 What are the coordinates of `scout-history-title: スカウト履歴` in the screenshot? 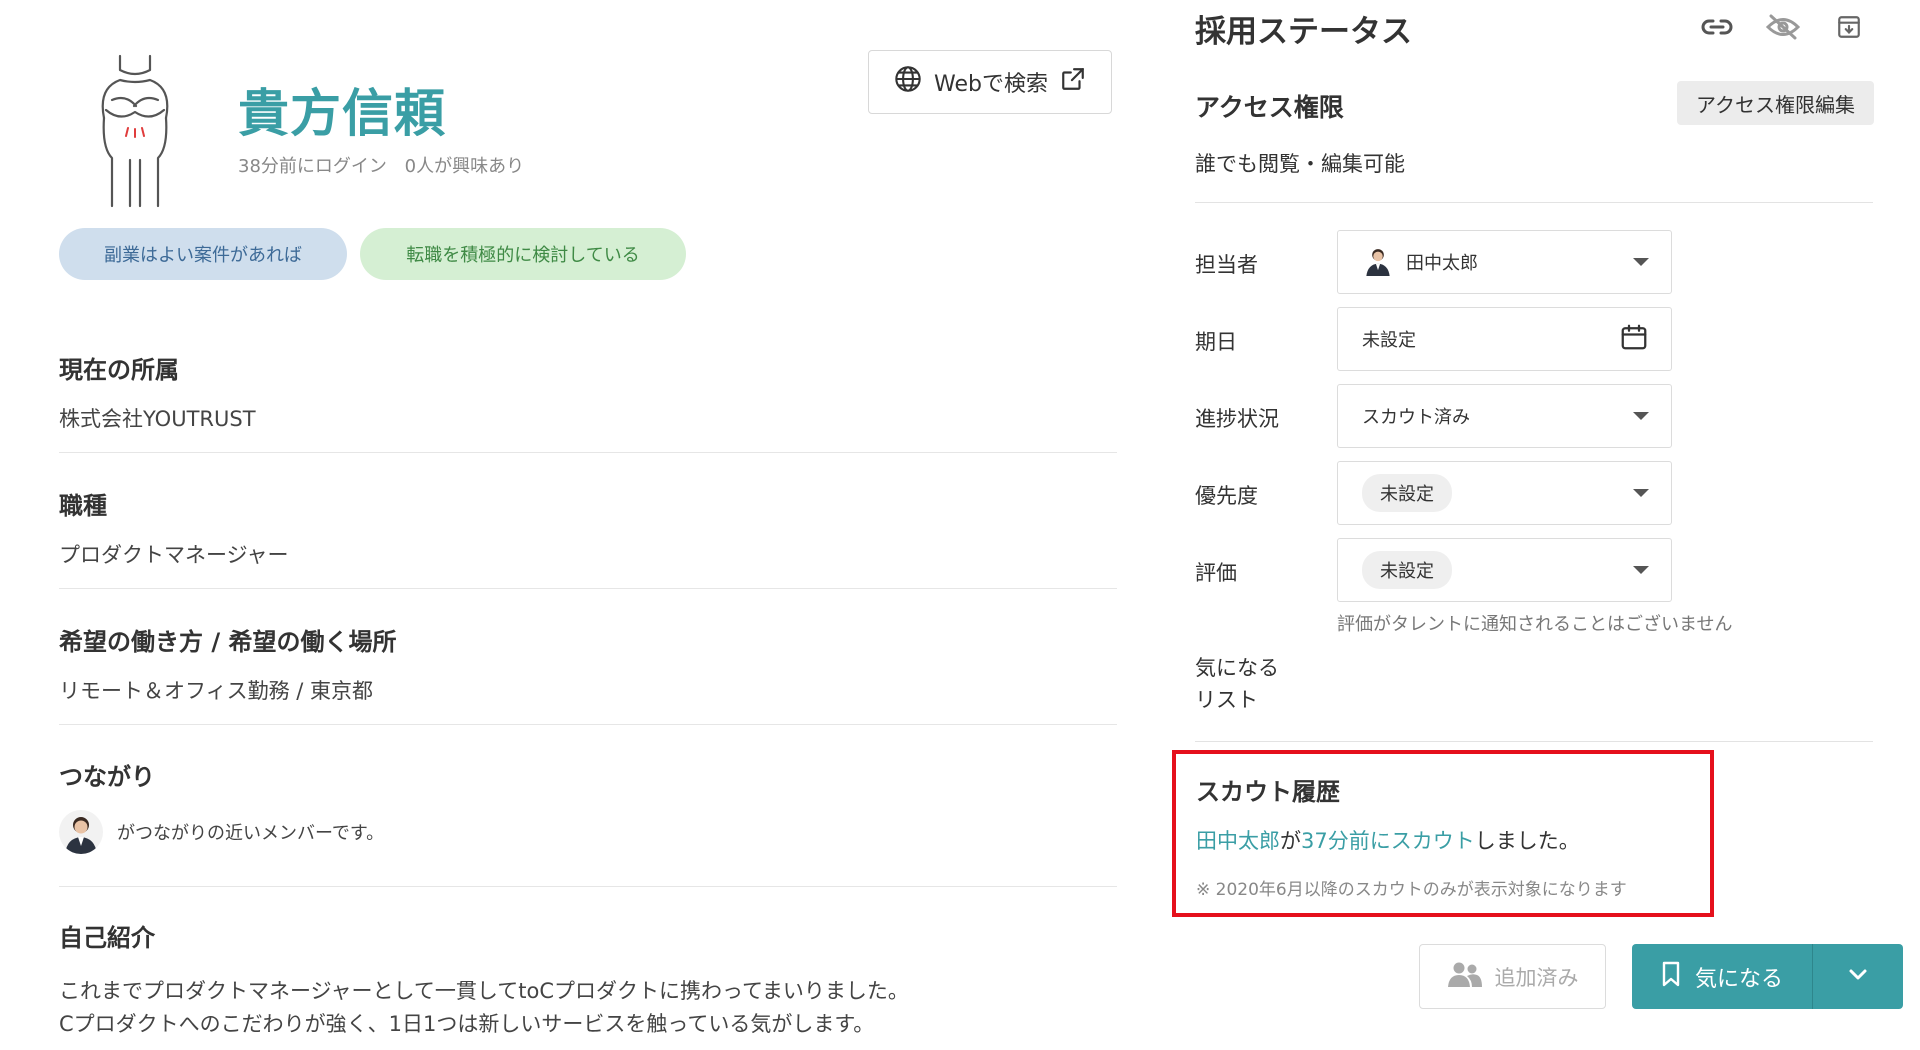 It's located at (1268, 792).